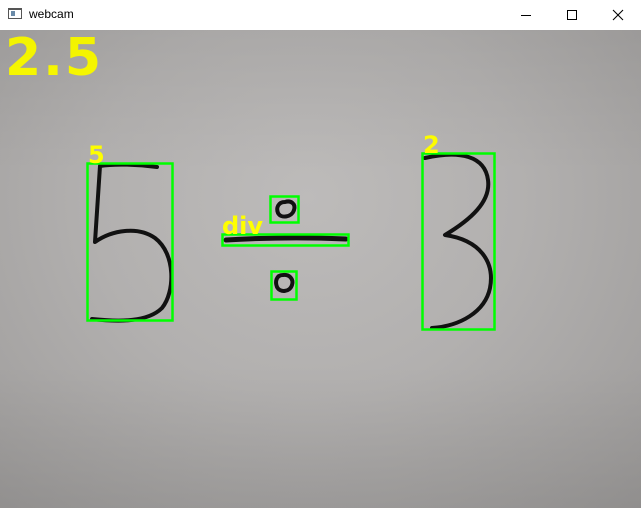 This screenshot has width=641, height=508. Describe the element at coordinates (458, 241) in the screenshot. I see `handwritten-three` at that location.